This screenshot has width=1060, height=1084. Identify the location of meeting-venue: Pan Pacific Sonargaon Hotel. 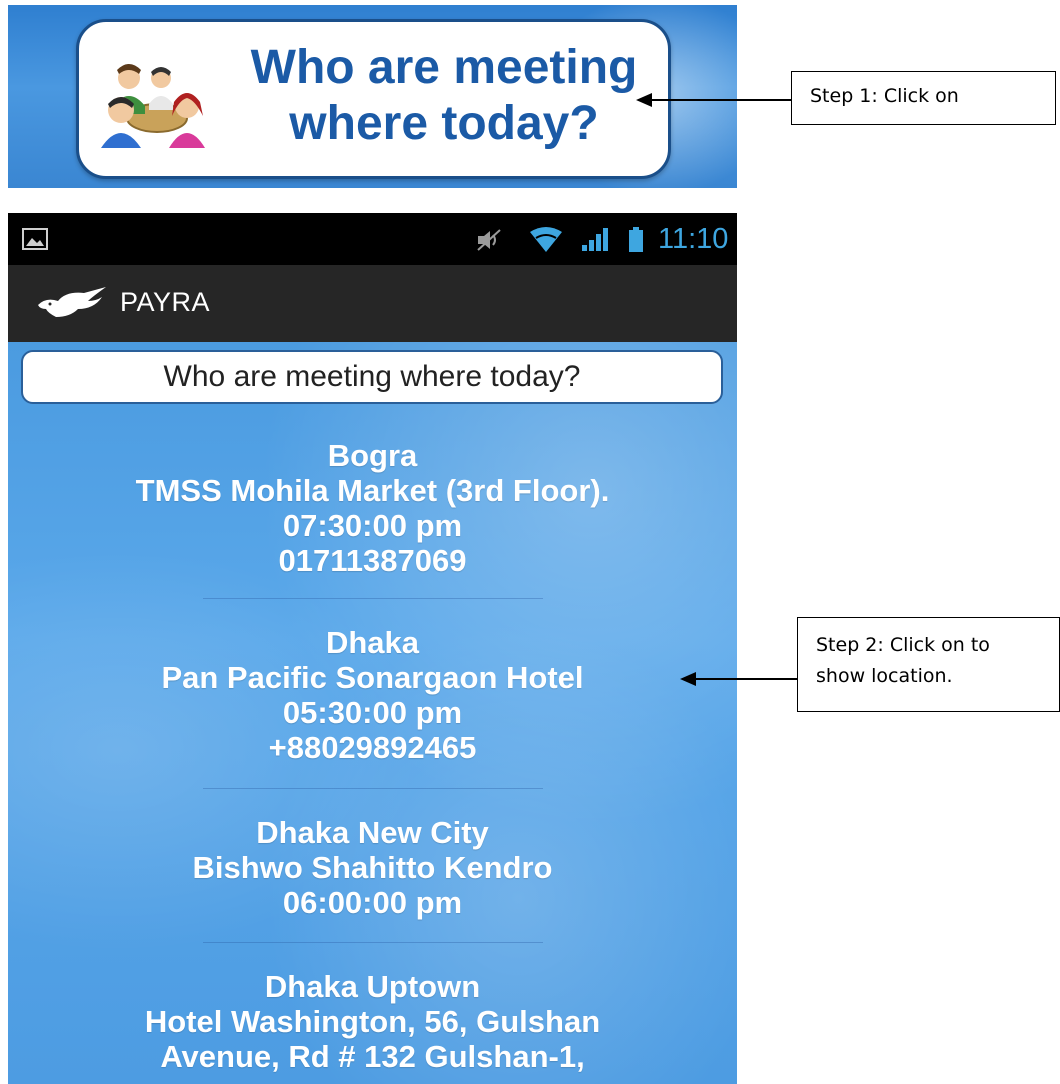
(372, 677).